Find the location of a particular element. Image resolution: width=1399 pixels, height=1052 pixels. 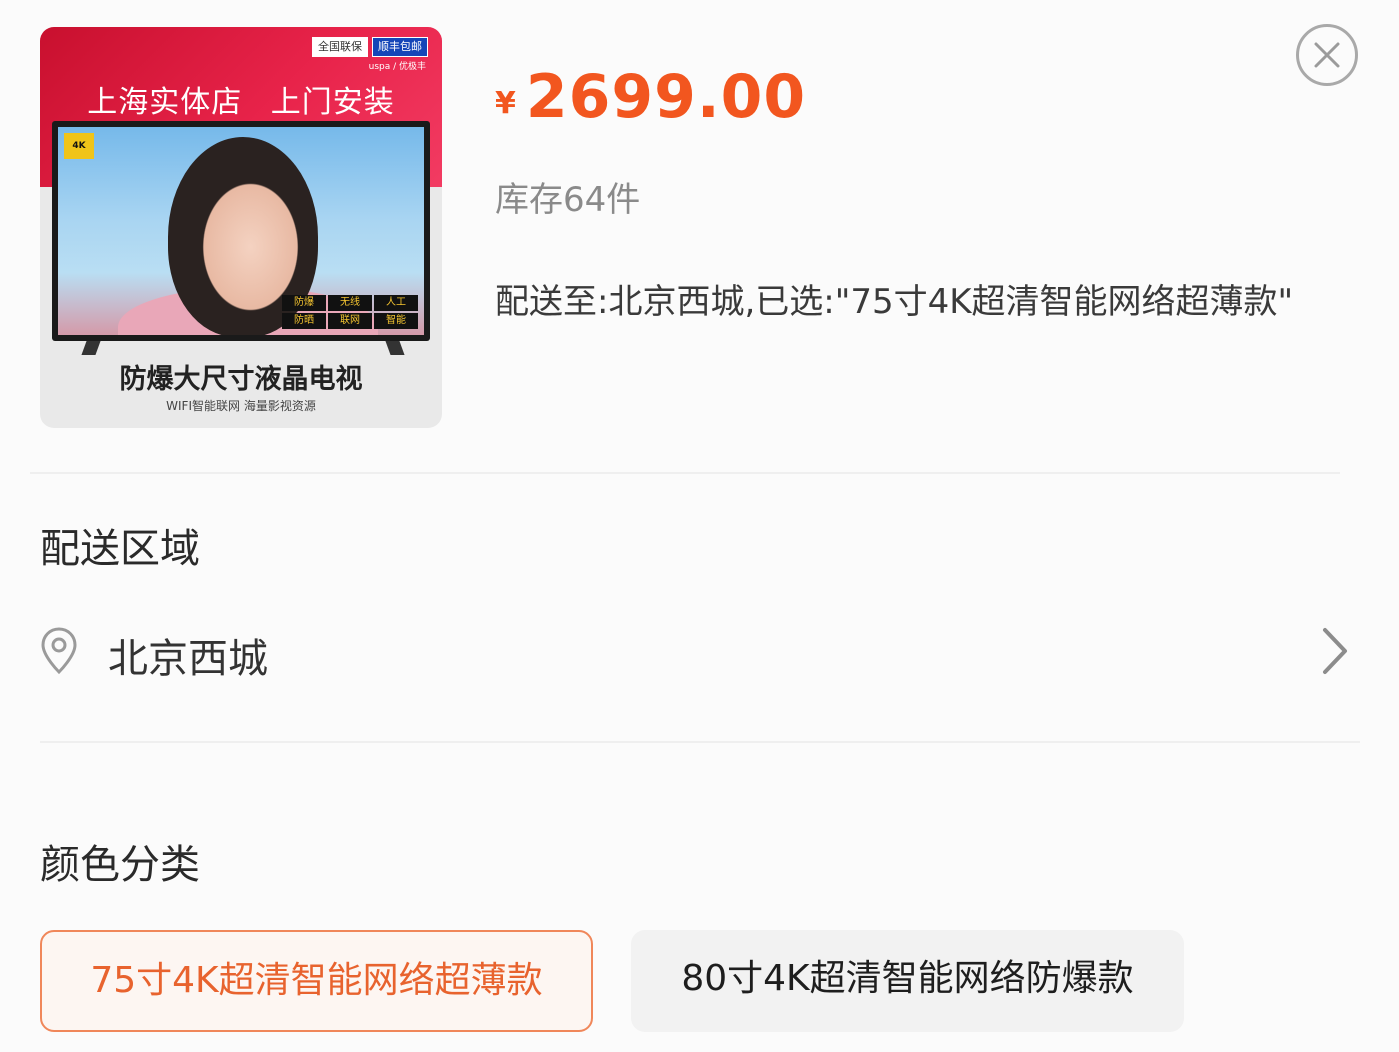

tv-illustration: 4K 防爆 无线 人工 防晒 联网 智能 is located at coordinates (241, 231).